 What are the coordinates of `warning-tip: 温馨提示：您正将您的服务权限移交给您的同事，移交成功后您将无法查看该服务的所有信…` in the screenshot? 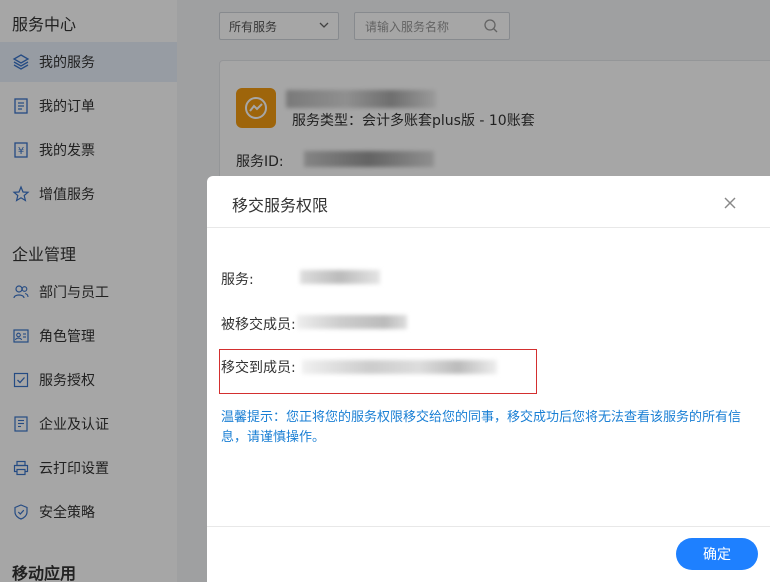 It's located at (481, 427).